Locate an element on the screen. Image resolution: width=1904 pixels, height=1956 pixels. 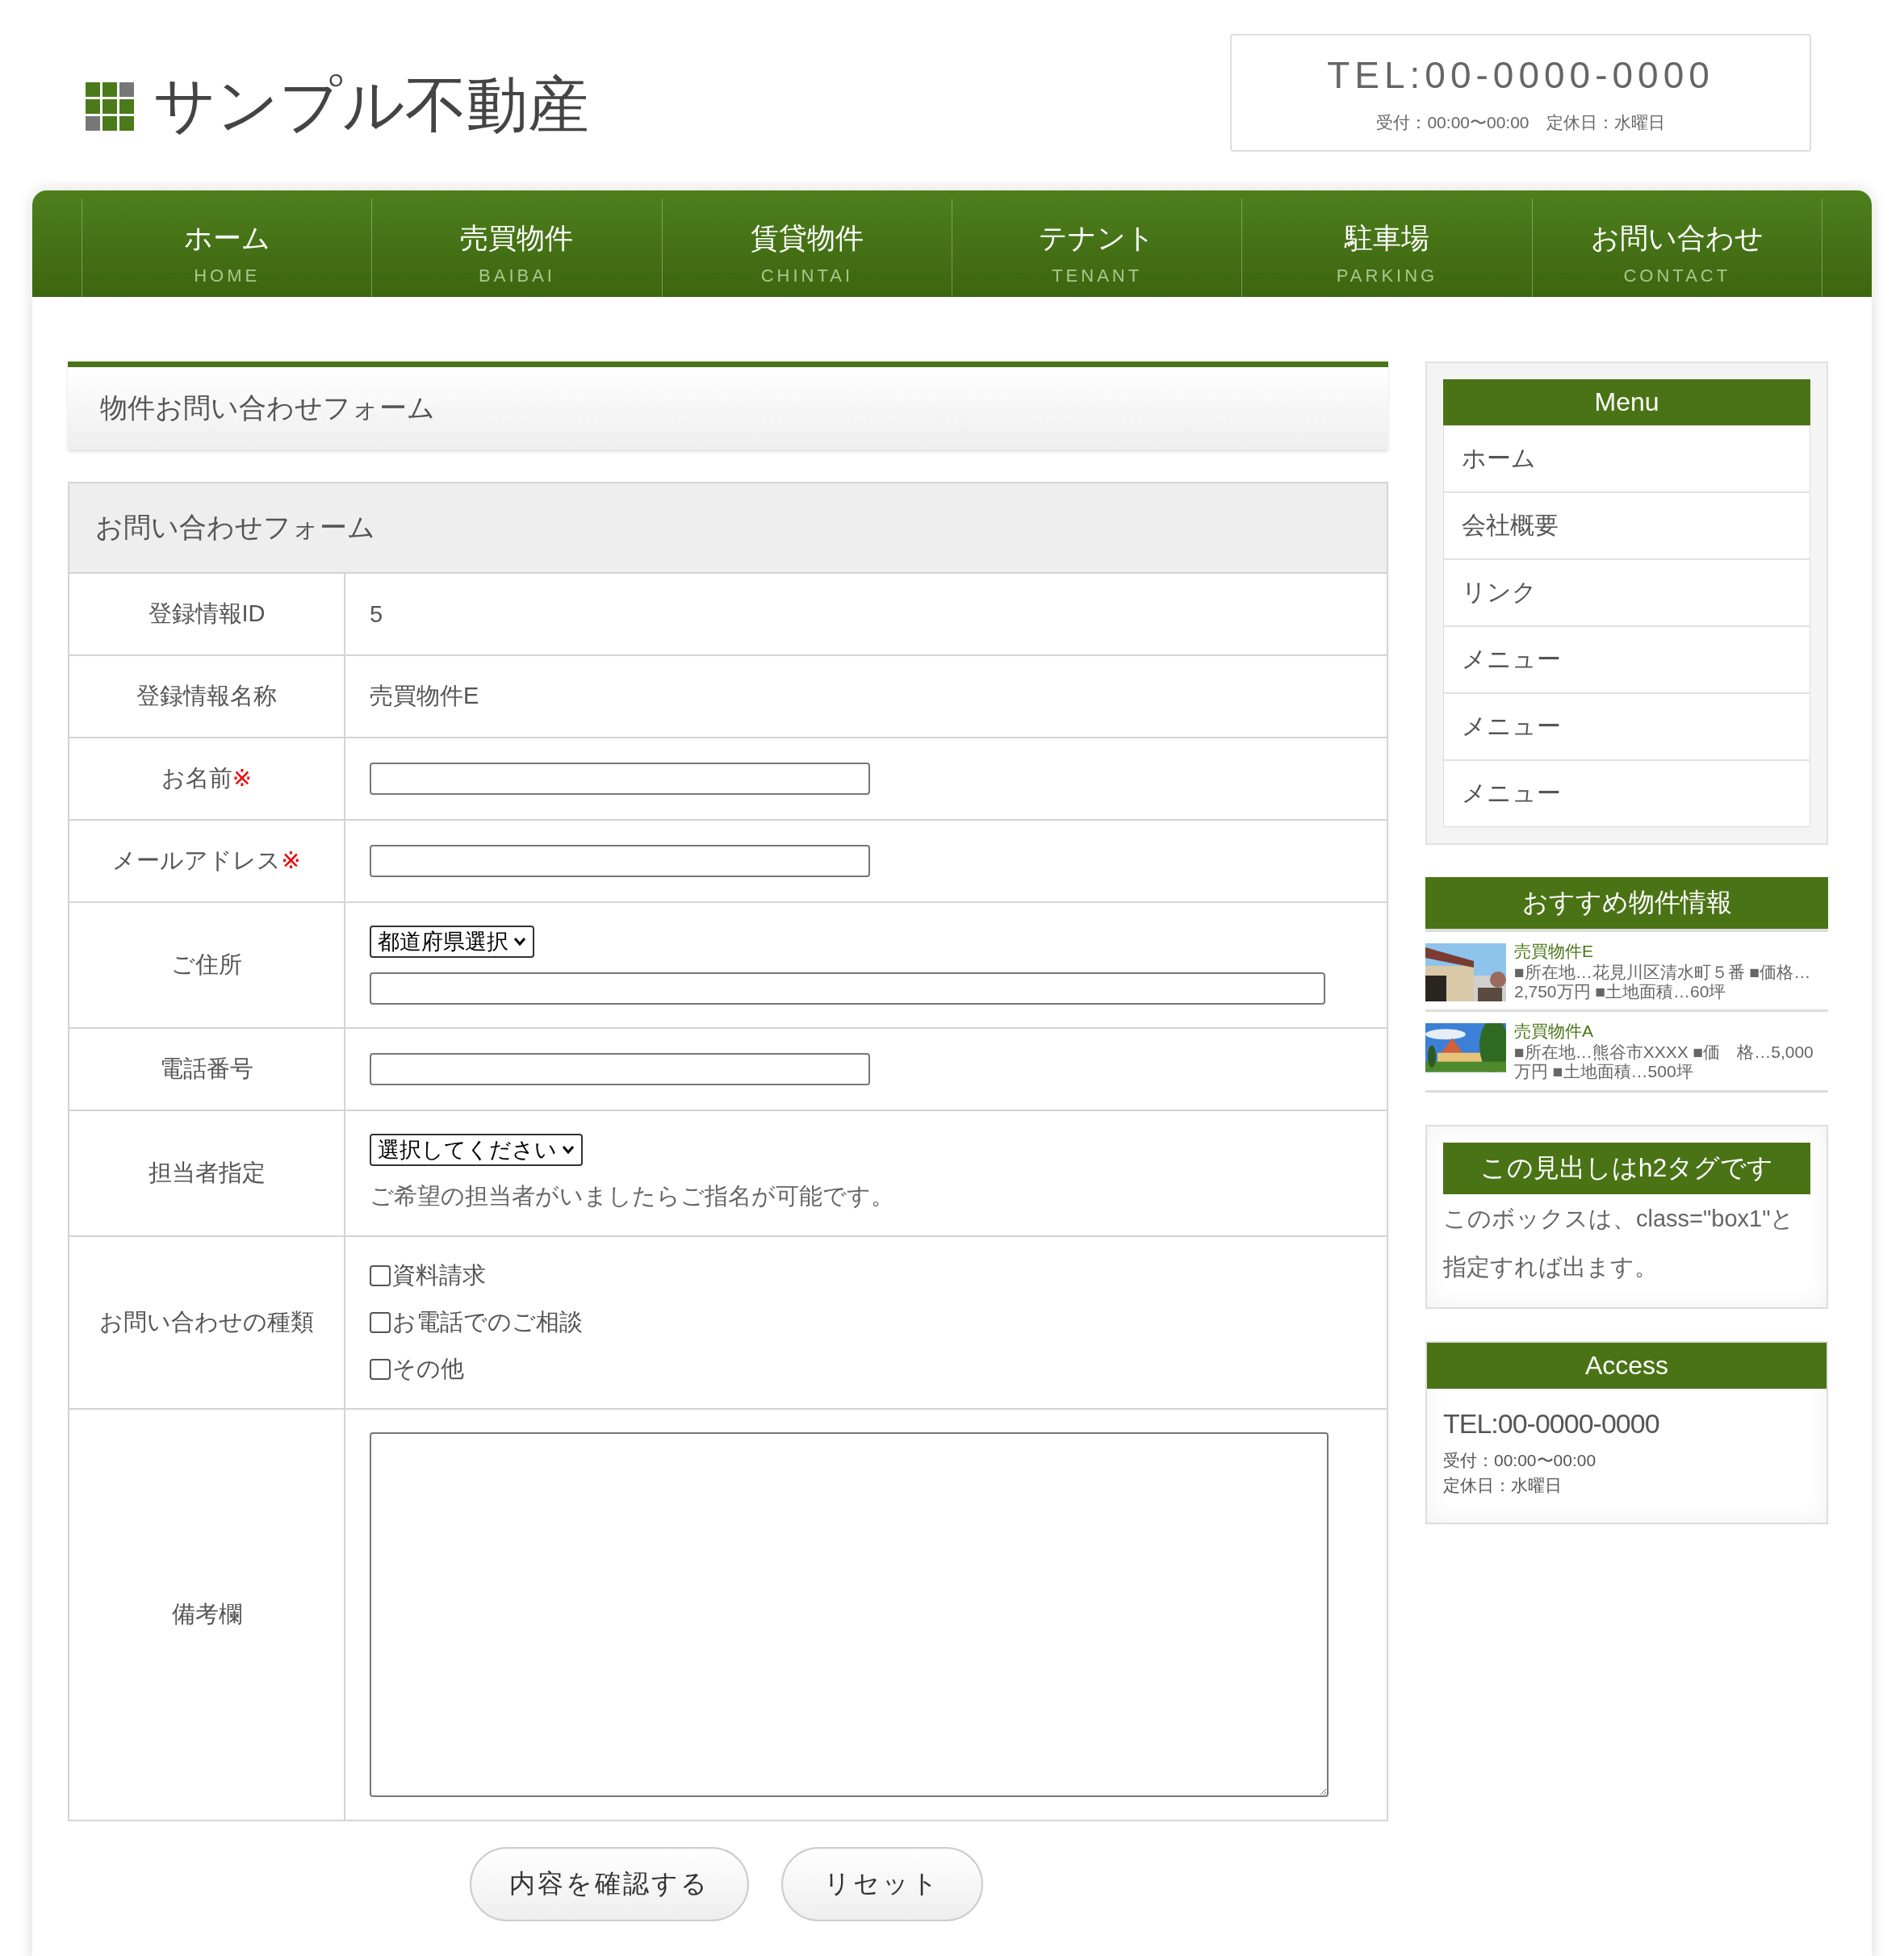
field-value: 売買物件E is located at coordinates (425, 696).